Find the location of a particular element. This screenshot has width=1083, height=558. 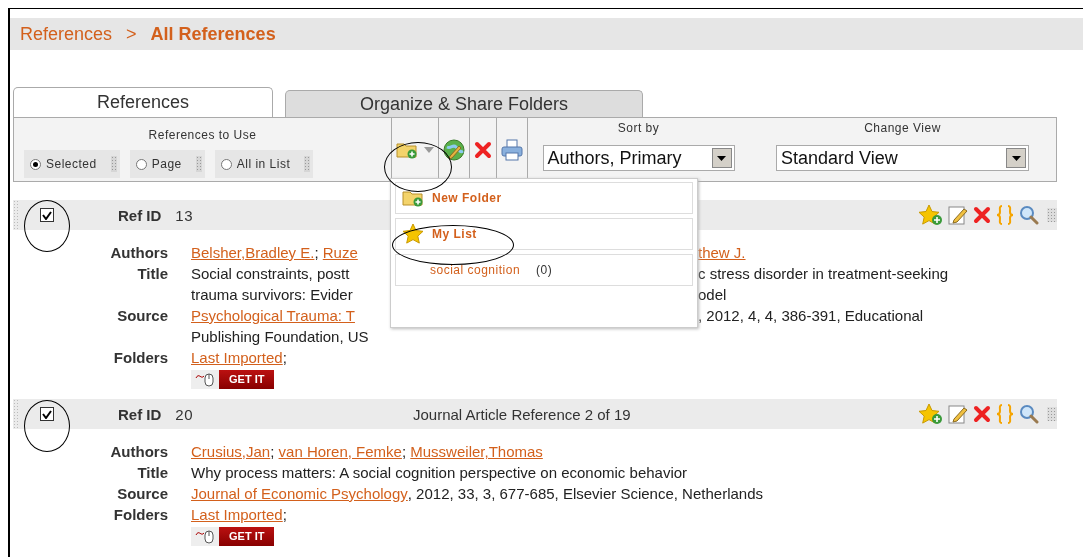

field-text: Publishing Foundation, US is located at coordinates (280, 337).